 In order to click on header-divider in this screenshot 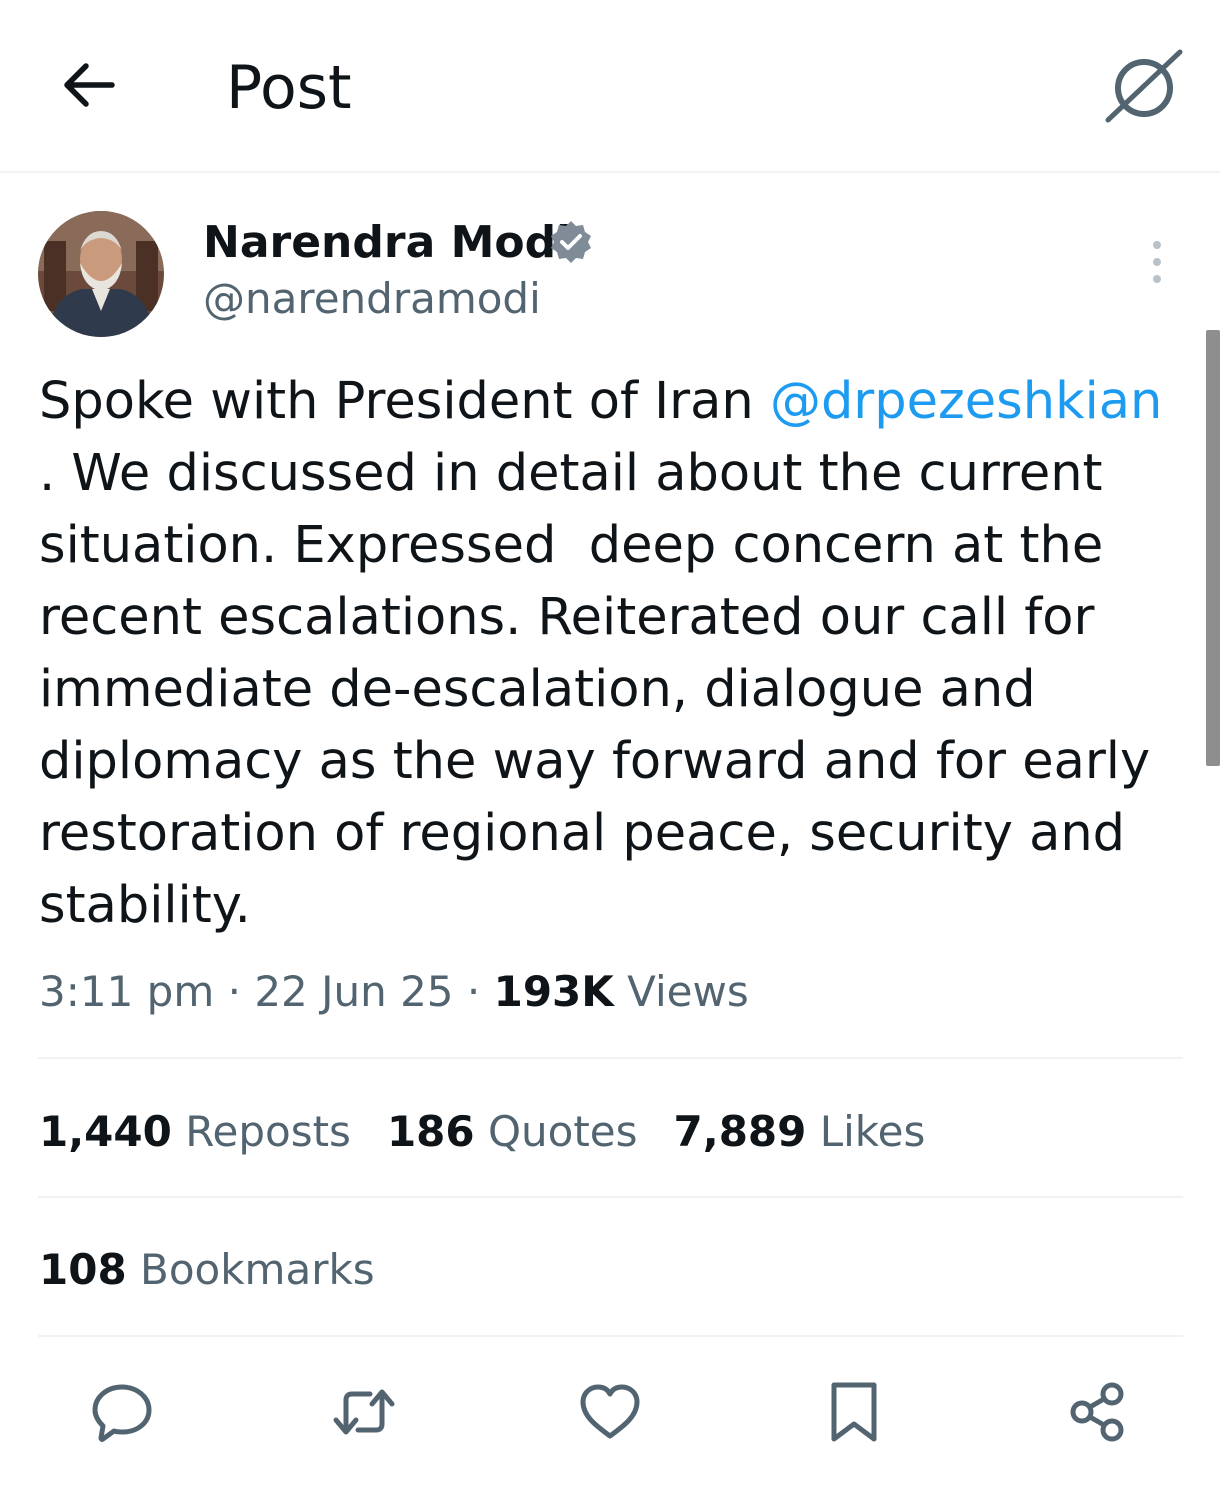, I will do `click(610, 172)`.